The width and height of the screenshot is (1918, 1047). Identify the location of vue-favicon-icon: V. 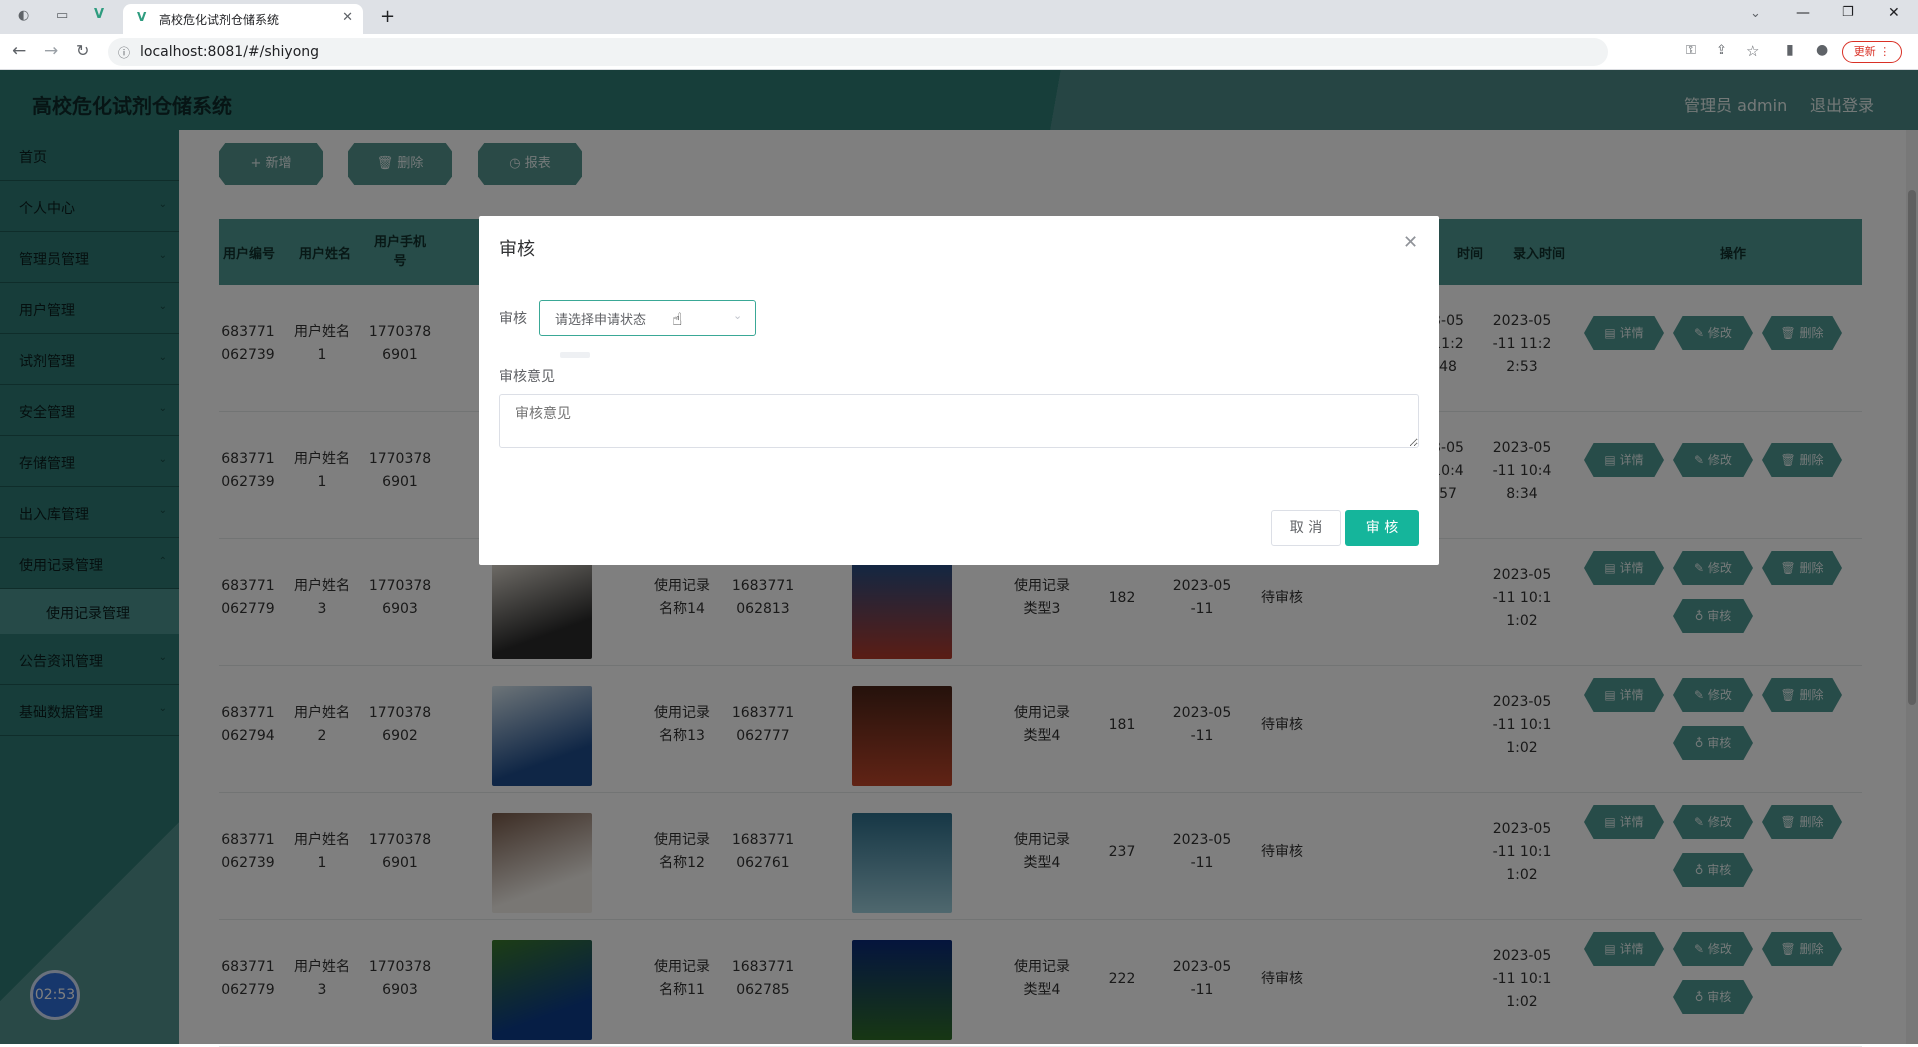
(142, 17).